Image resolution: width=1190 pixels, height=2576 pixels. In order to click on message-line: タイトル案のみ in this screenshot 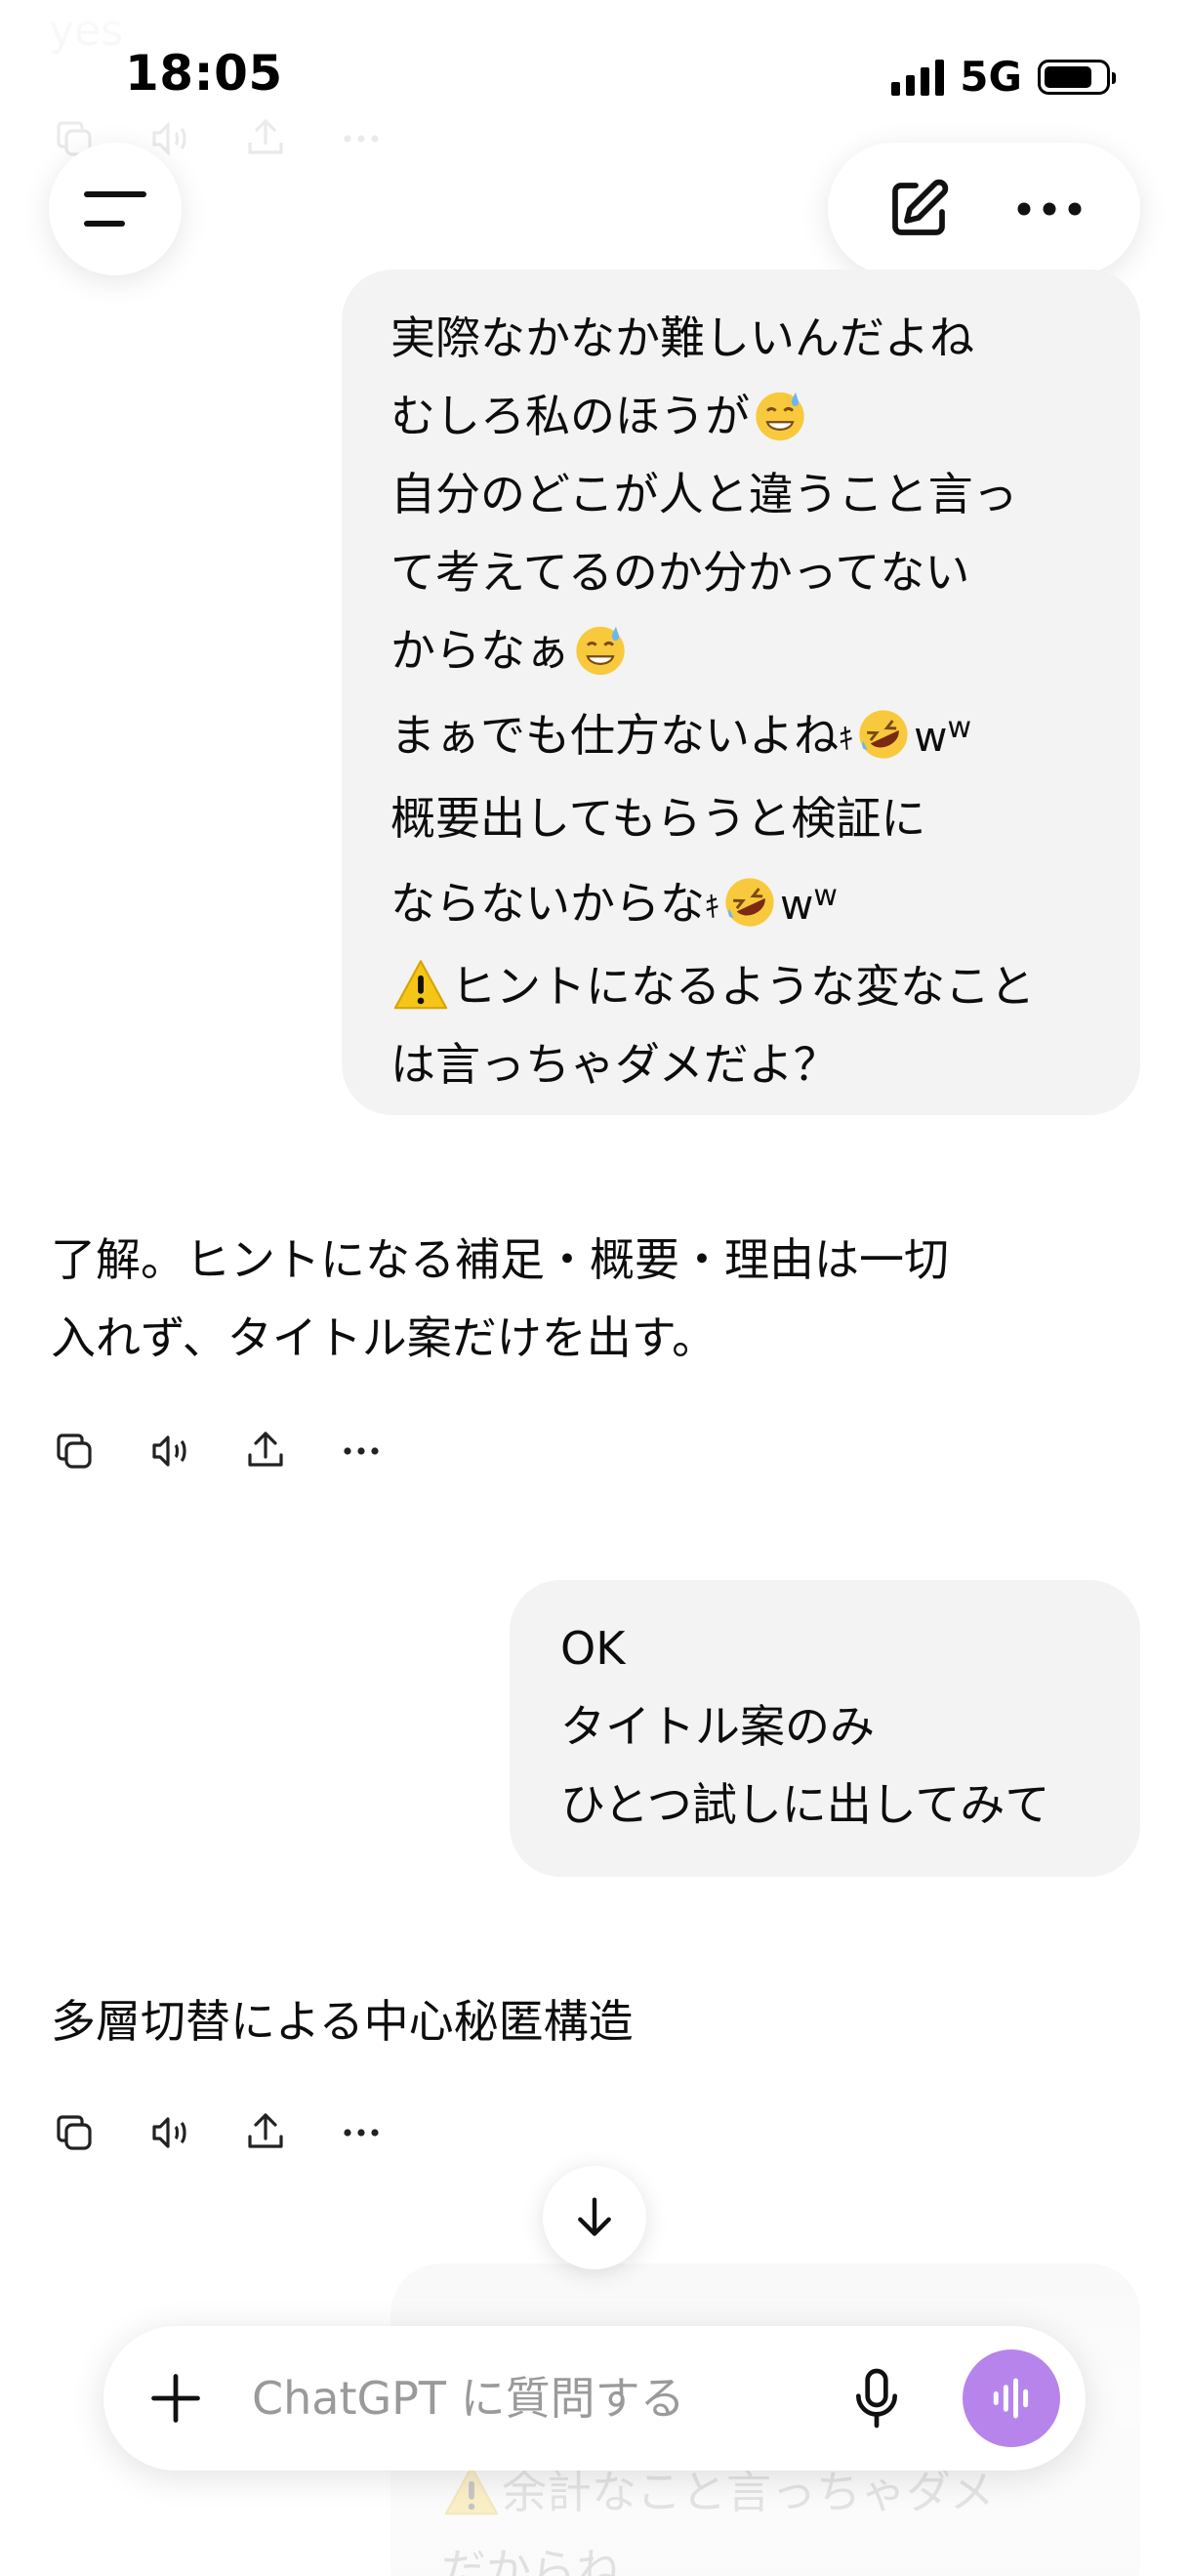, I will do `click(717, 1726)`.